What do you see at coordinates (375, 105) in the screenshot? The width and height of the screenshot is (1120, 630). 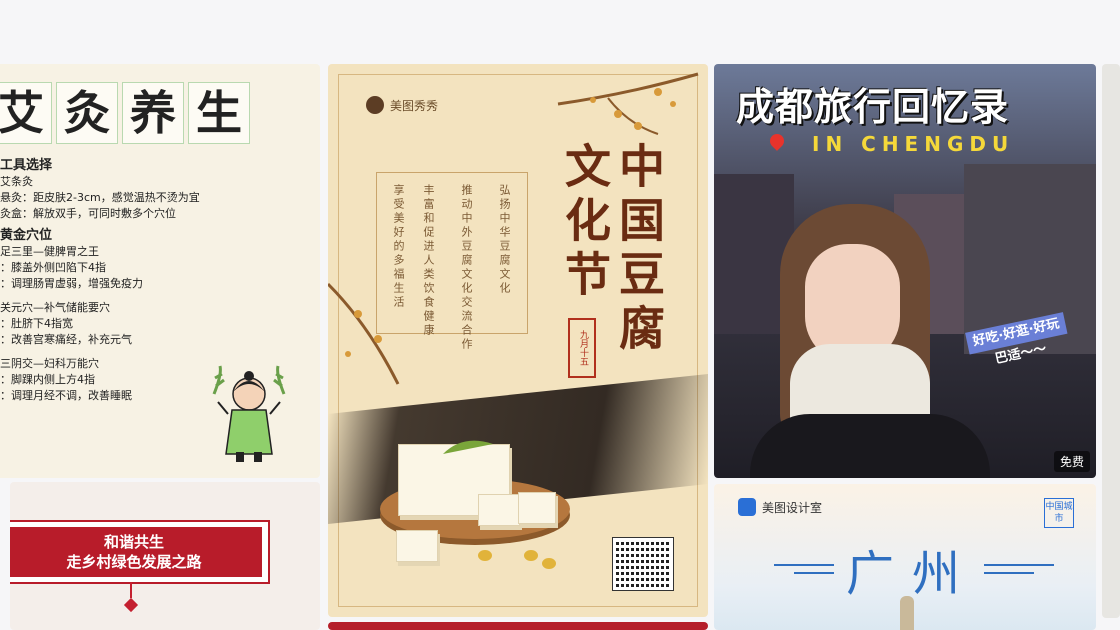 I see `meitu-logo-icon` at bounding box center [375, 105].